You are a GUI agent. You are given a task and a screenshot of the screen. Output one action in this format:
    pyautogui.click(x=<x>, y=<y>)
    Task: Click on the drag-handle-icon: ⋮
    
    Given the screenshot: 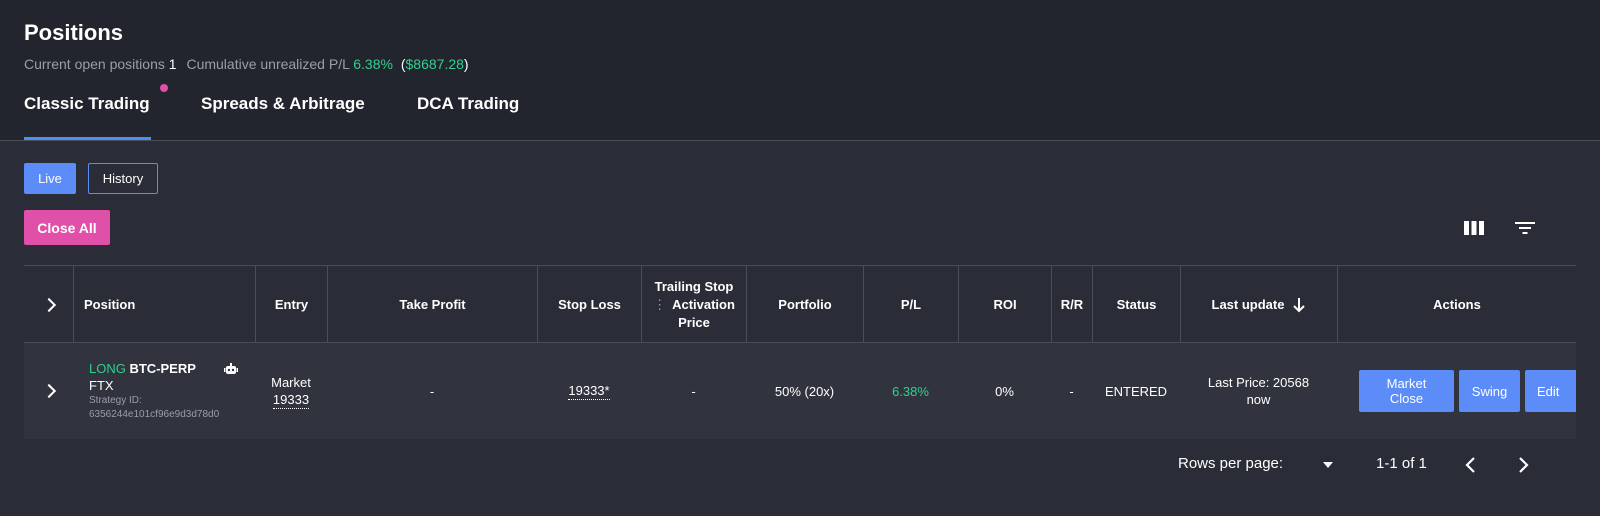 What is the action you would take?
    pyautogui.click(x=660, y=304)
    